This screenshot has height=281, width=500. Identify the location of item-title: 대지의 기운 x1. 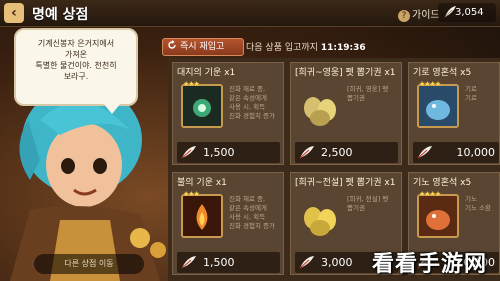
(206, 73).